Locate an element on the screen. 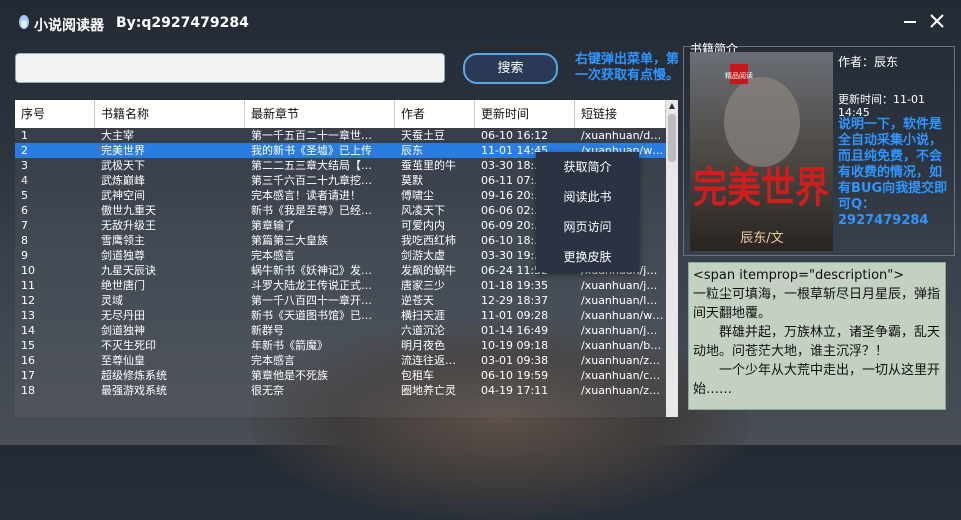 The width and height of the screenshot is (961, 520). search-button: 搜索 is located at coordinates (510, 68).